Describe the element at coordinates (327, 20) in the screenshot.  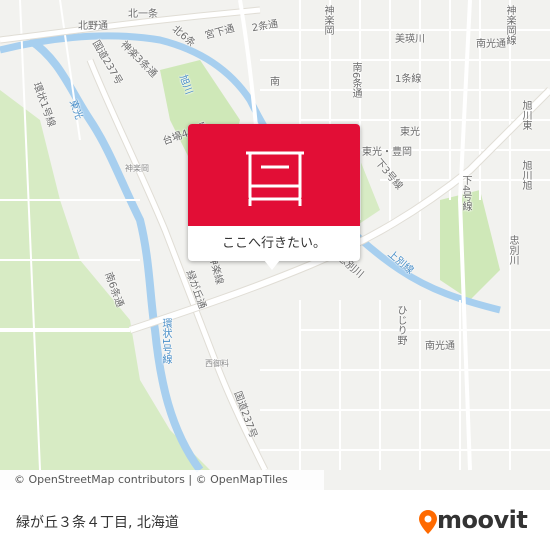
I see `label-shinrinen: 神楽岡` at that location.